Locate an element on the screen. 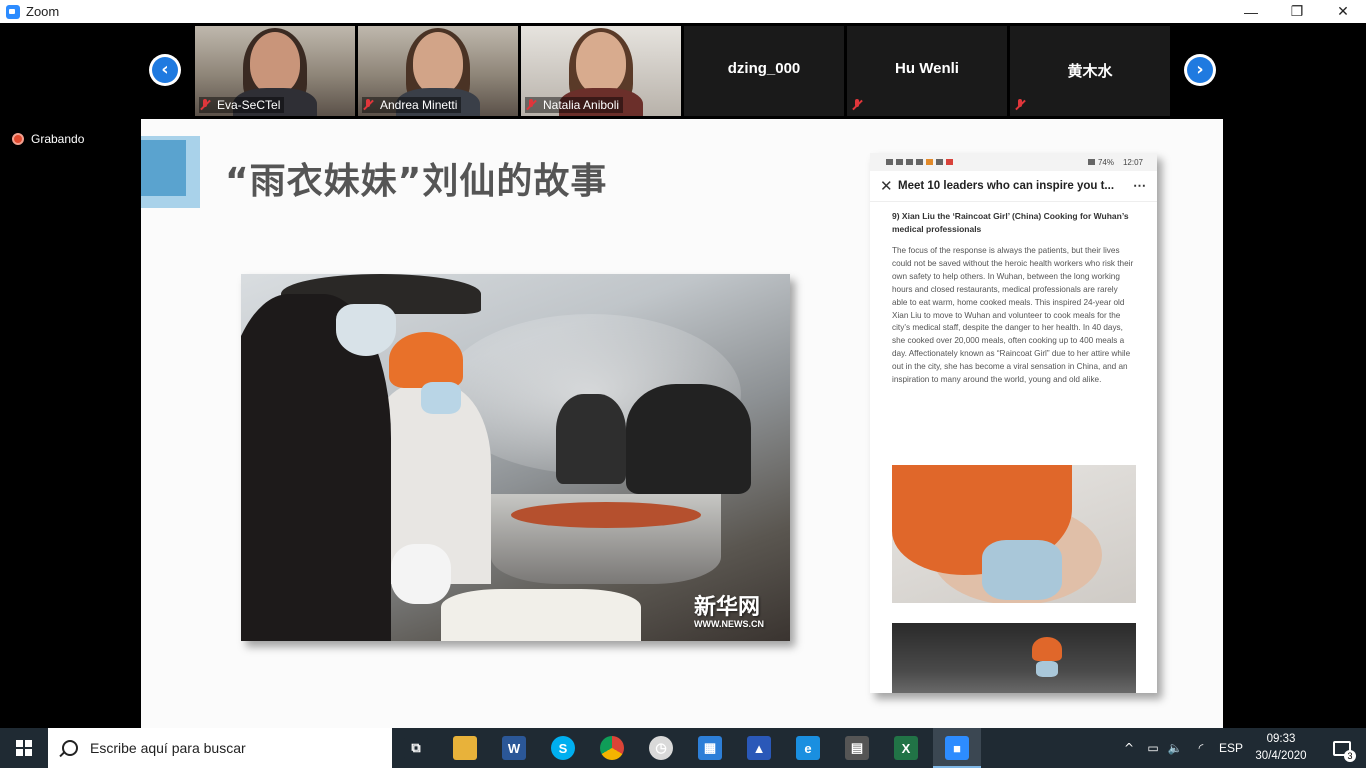 Image resolution: width=1366 pixels, height=768 pixels. edge-icon: e is located at coordinates (808, 748).